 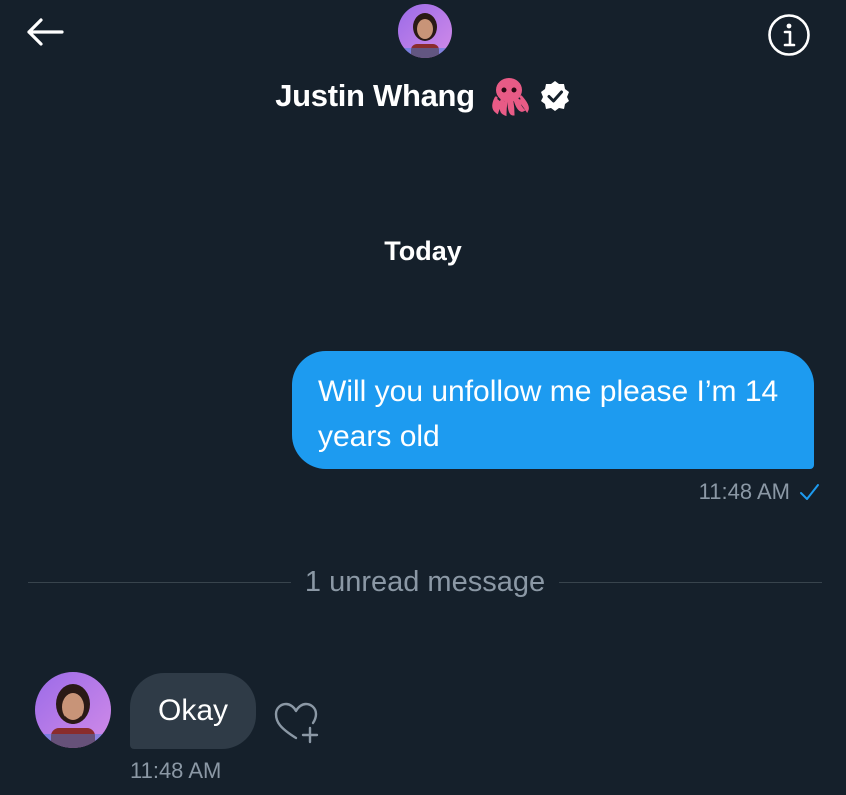 I want to click on verified-badge-icon, so click(x=554, y=96).